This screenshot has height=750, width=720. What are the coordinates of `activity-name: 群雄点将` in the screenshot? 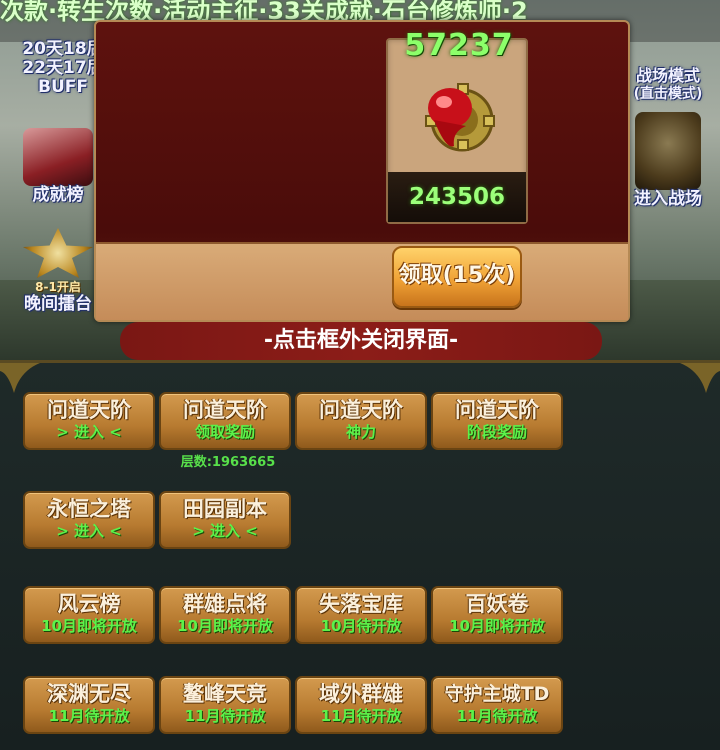 It's located at (225, 604).